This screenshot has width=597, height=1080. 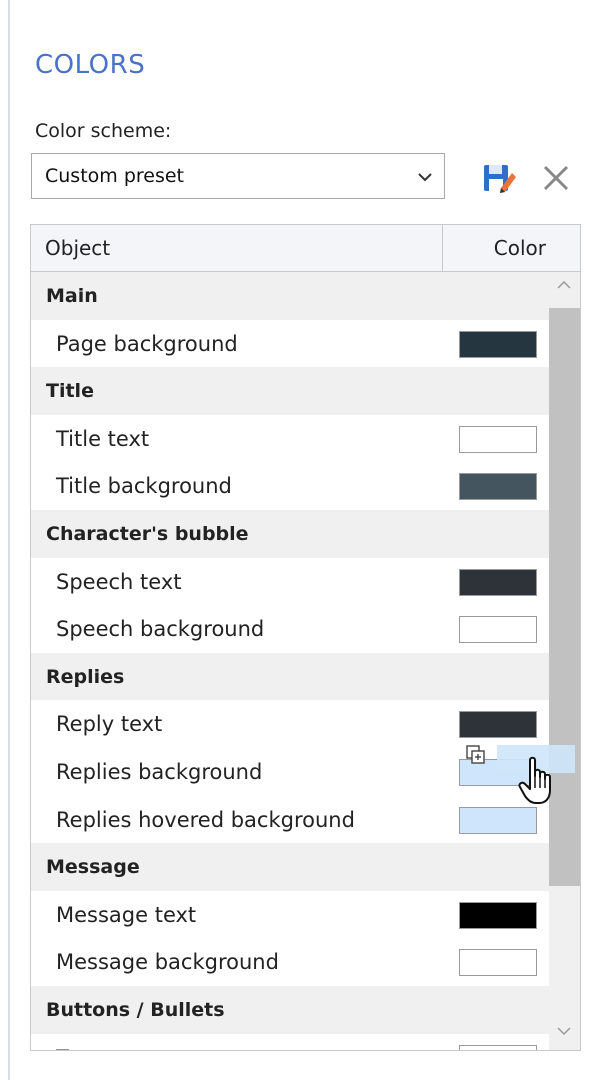 I want to click on color-scheme-dropdown: Custom preset, so click(x=238, y=176).